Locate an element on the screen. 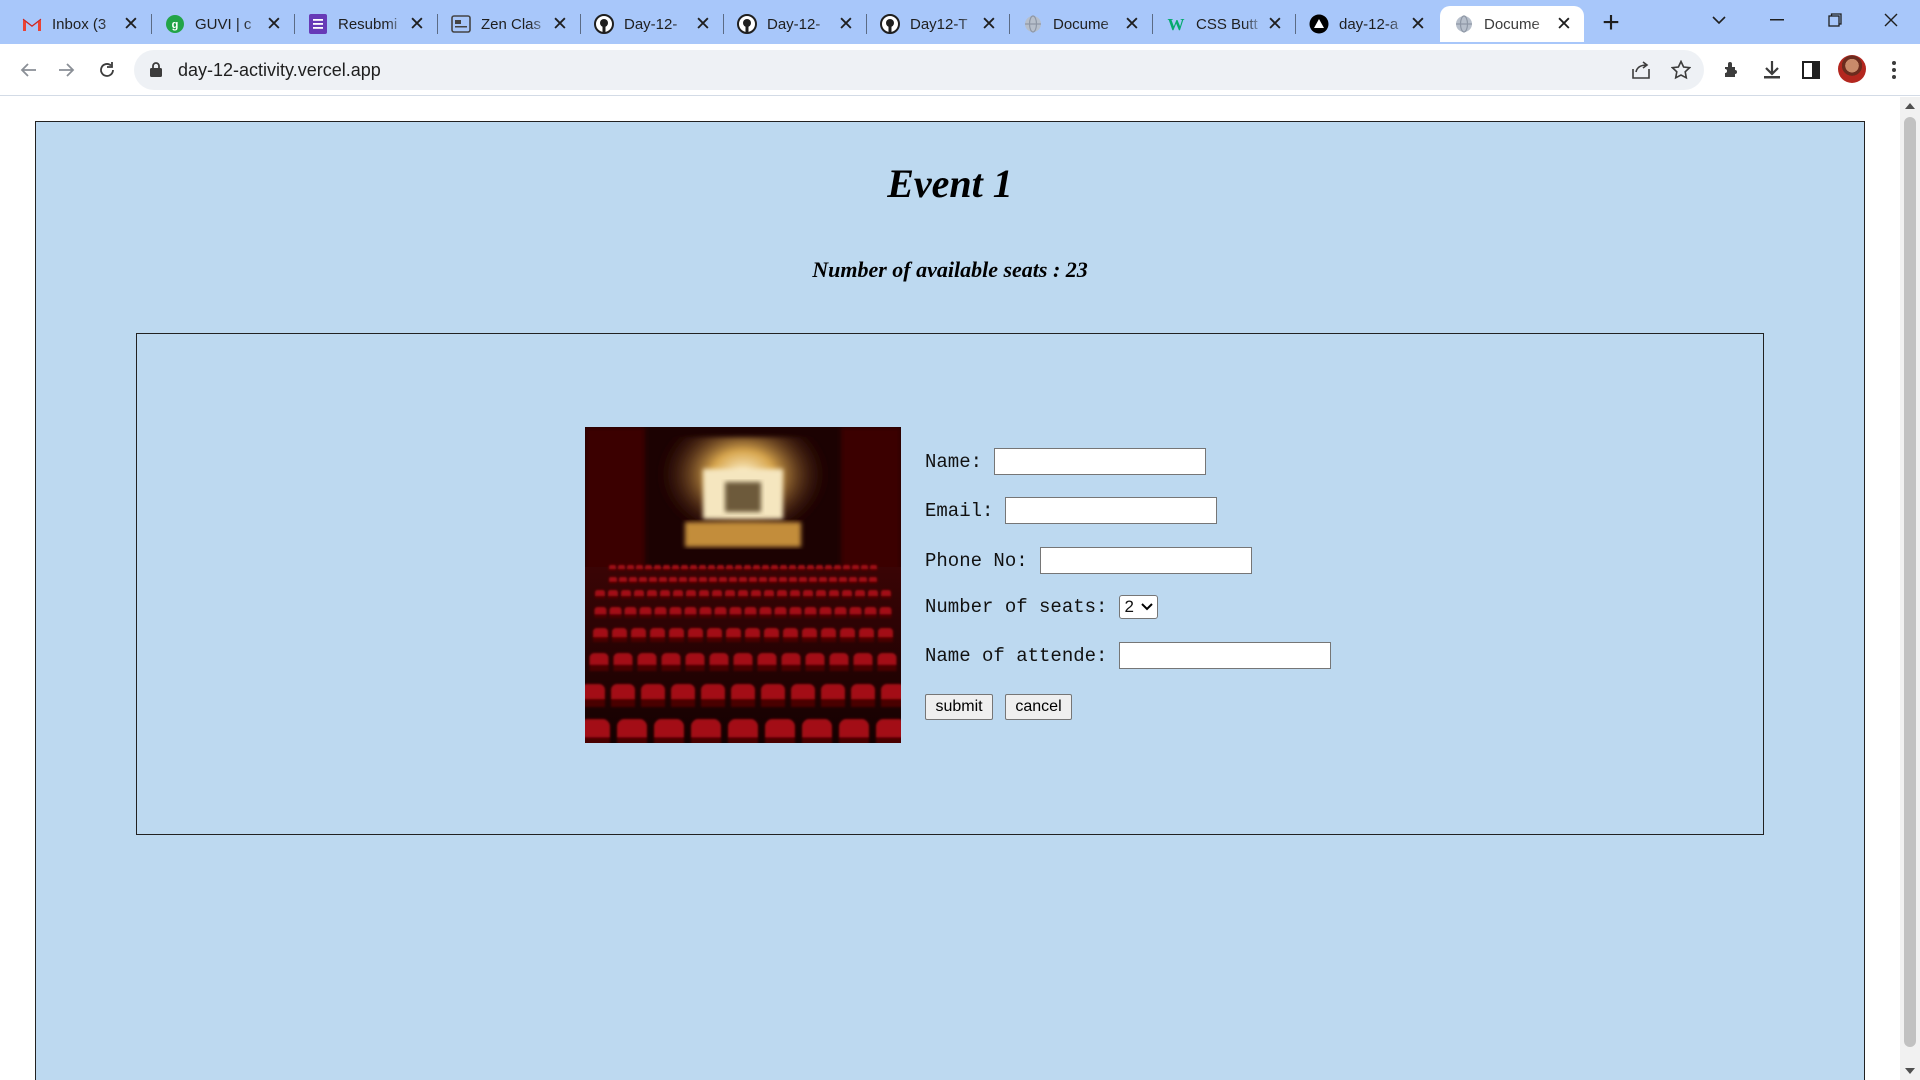  forward-icon is located at coordinates (67, 70).